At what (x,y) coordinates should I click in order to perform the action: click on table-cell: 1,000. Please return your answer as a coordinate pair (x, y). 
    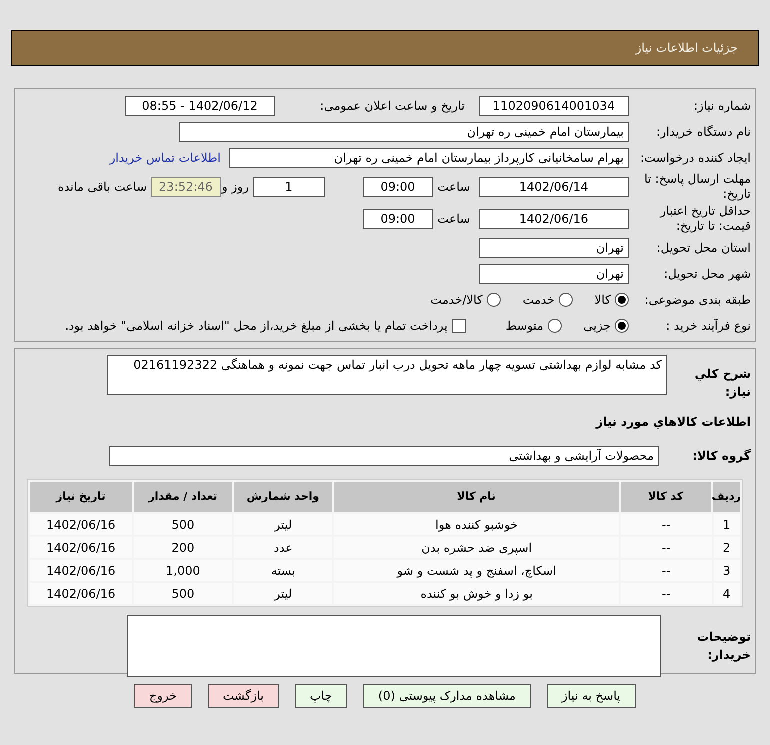
    Looking at the image, I should click on (183, 570).